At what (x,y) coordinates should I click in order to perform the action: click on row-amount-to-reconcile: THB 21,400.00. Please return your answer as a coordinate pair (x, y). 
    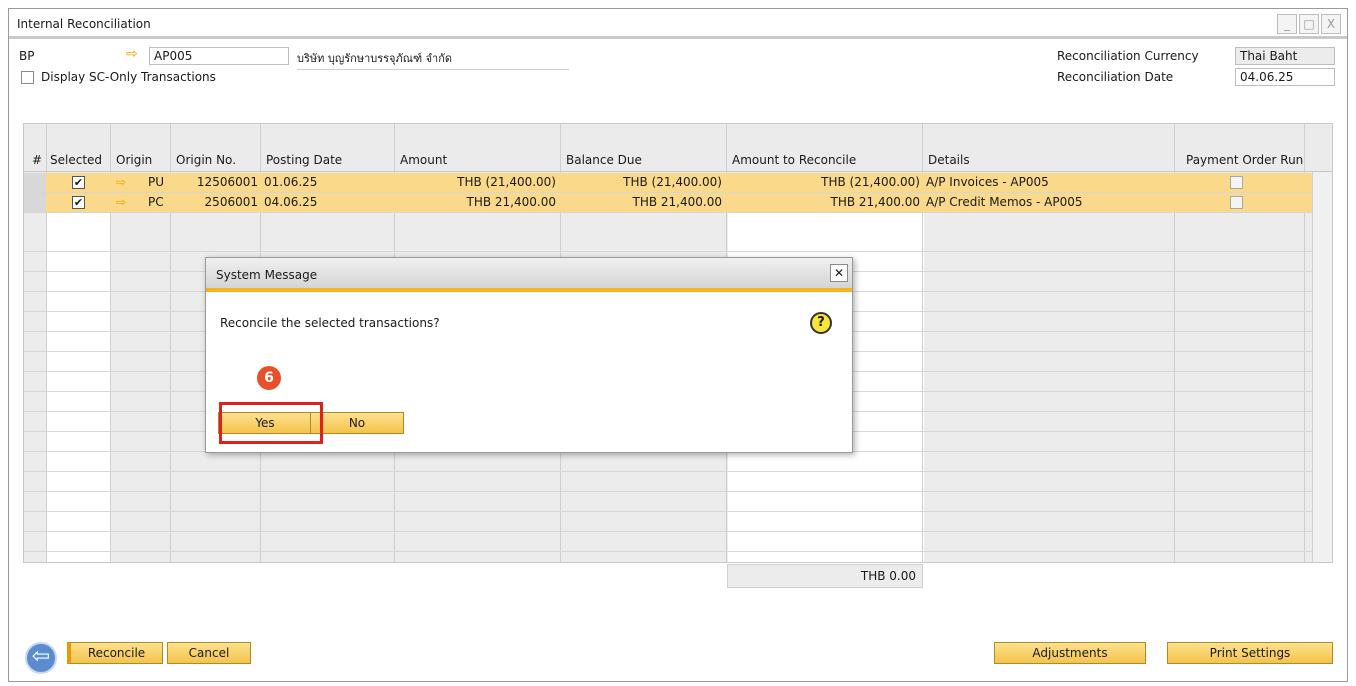
    Looking at the image, I should click on (824, 202).